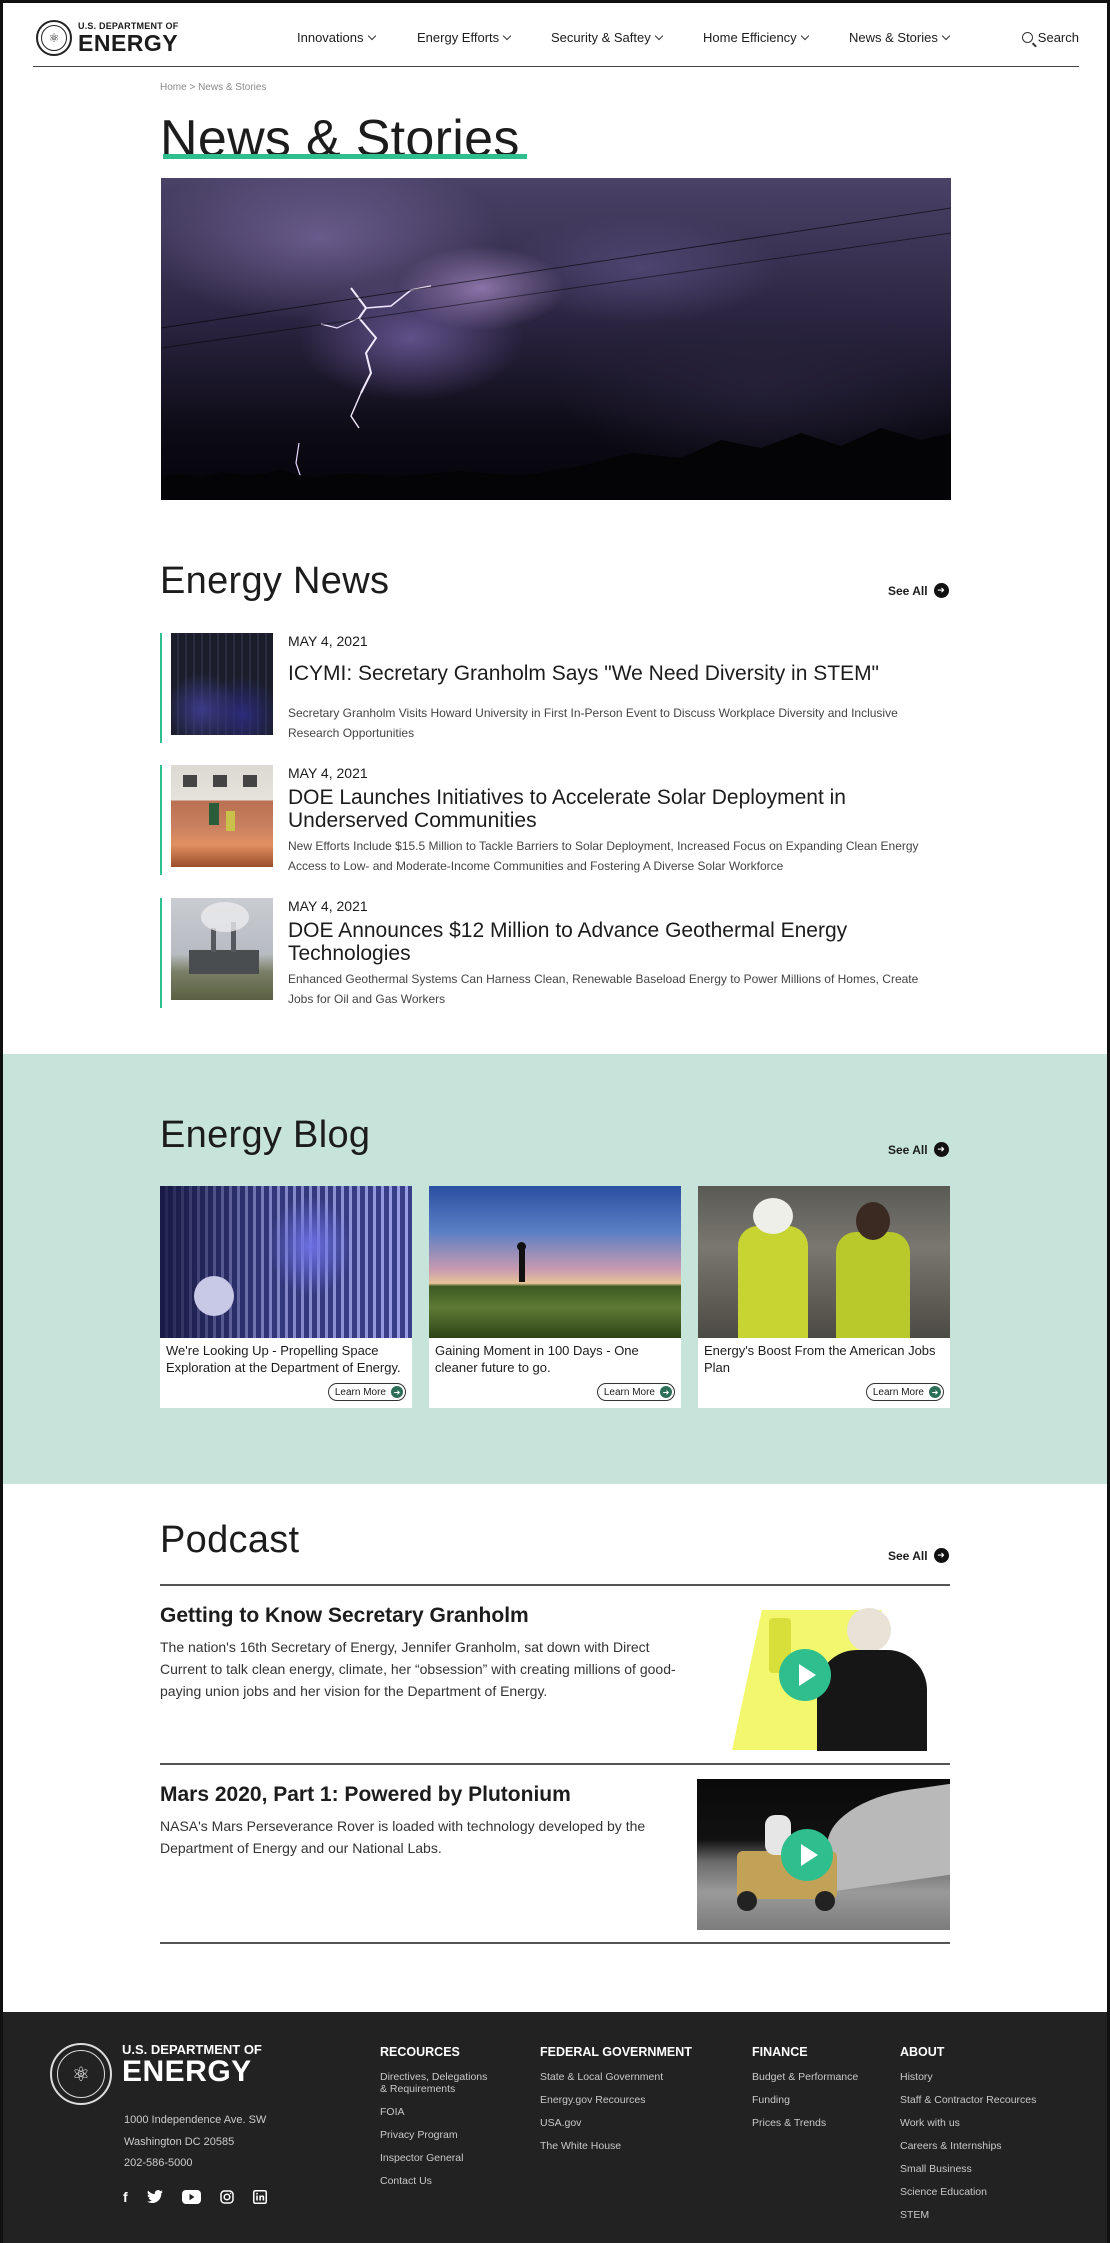  Describe the element at coordinates (616, 2077) in the screenshot. I see `footer-link: State & Local Government` at that location.